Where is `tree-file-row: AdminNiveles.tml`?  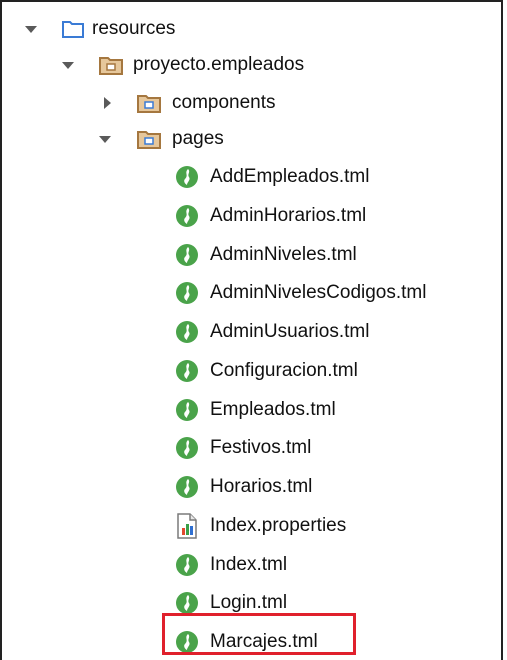 tree-file-row: AdminNiveles.tml is located at coordinates (252, 255).